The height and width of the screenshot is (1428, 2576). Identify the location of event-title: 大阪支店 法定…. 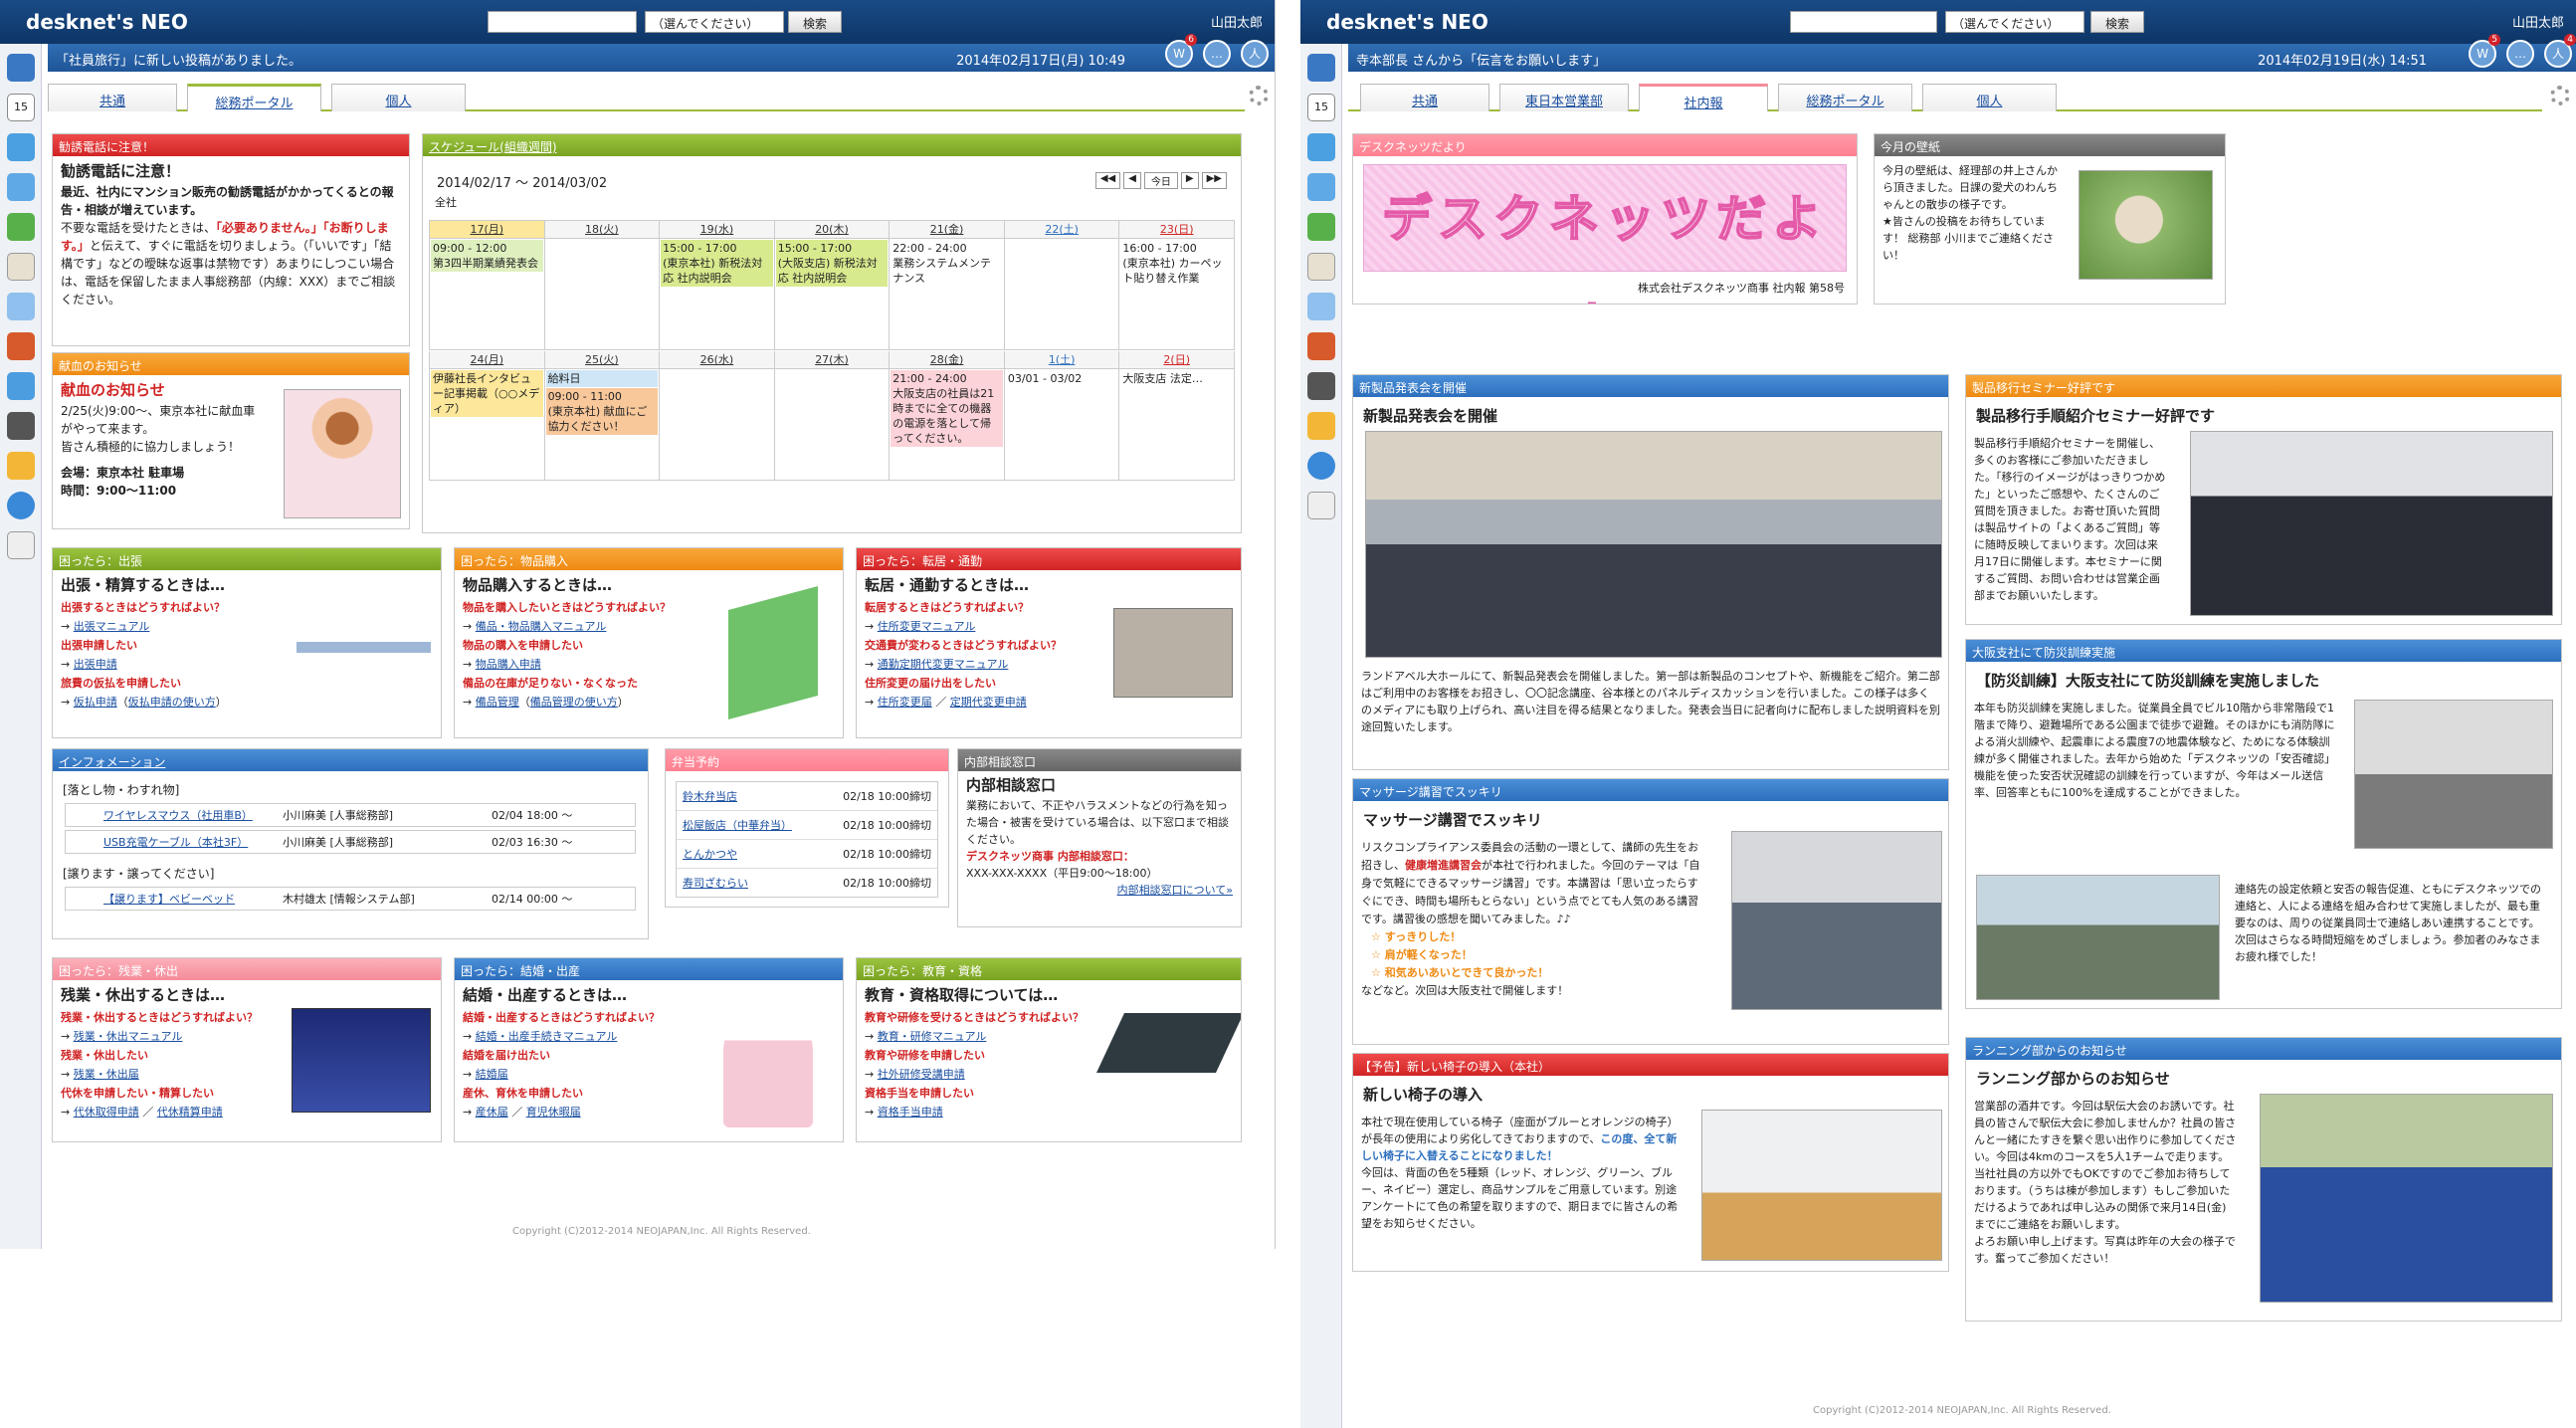
(1176, 378).